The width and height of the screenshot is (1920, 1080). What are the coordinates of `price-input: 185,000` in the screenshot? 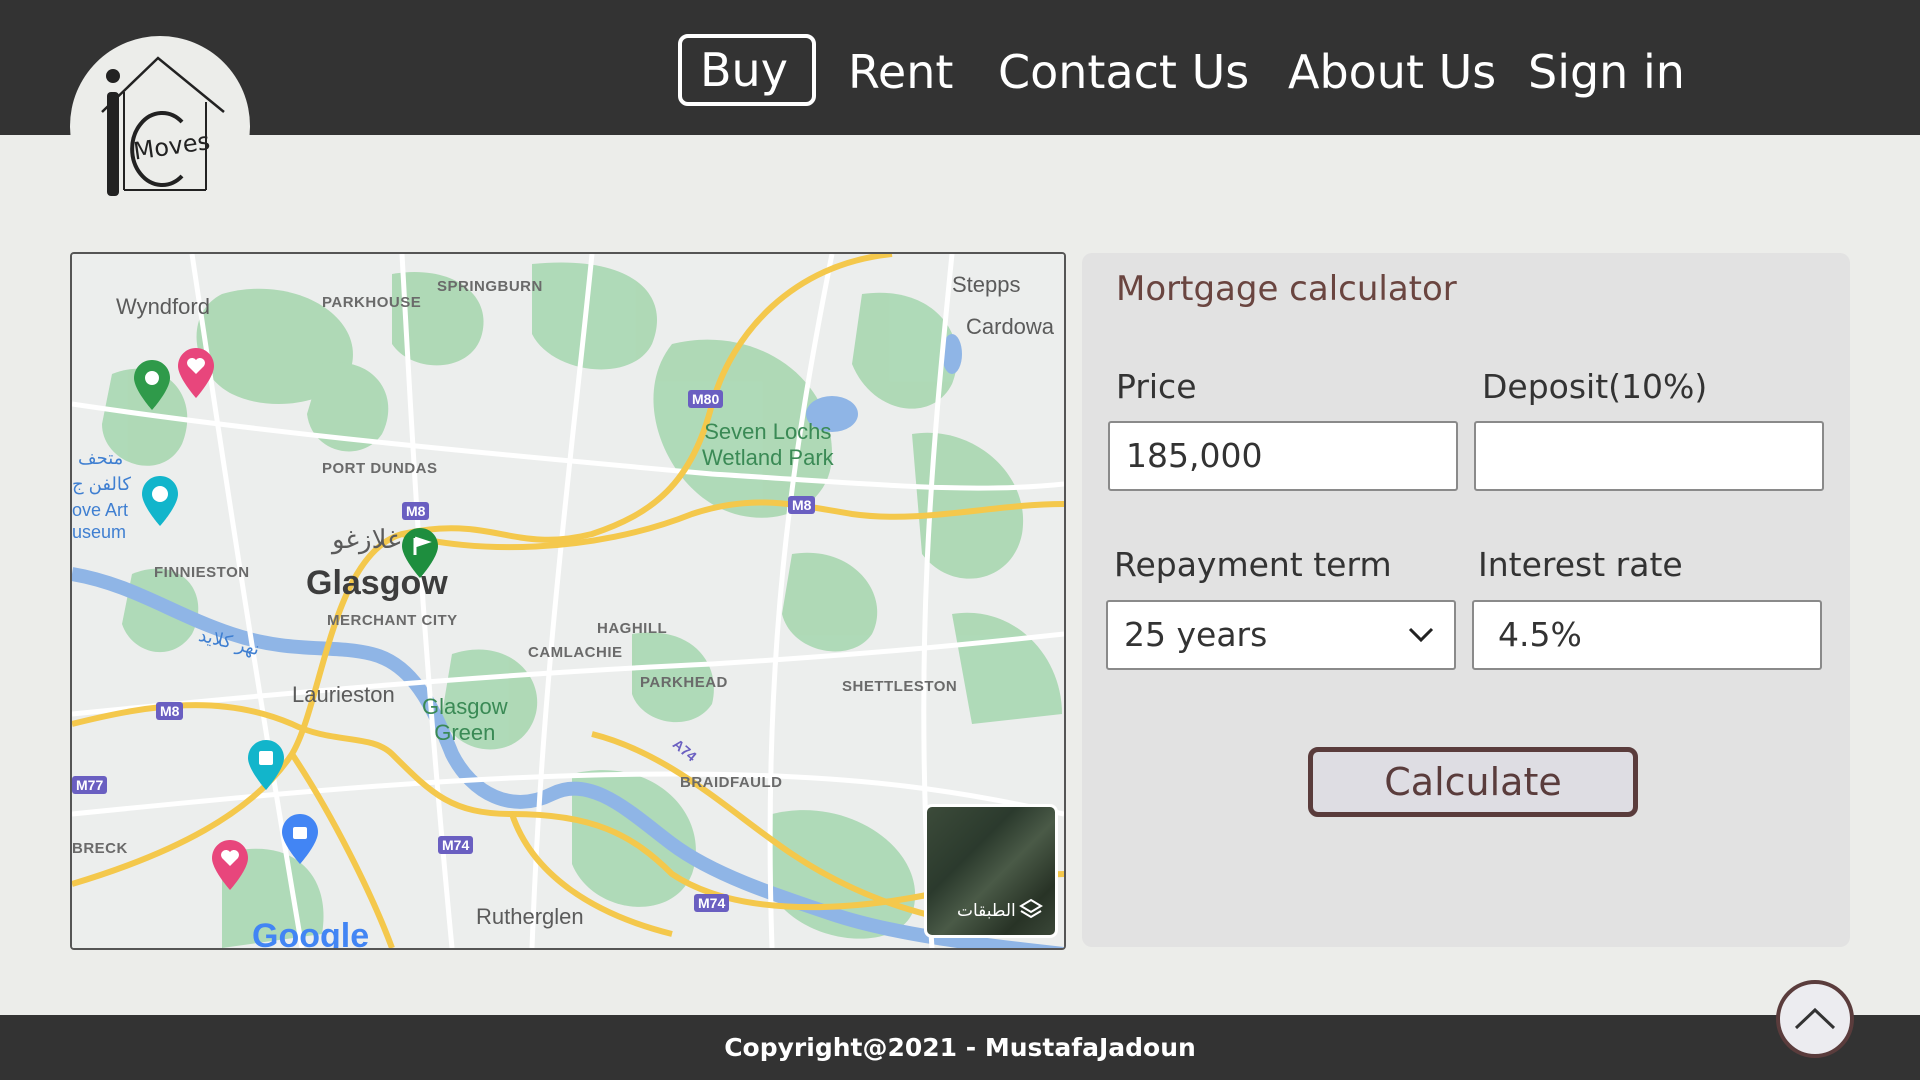 It's located at (1283, 456).